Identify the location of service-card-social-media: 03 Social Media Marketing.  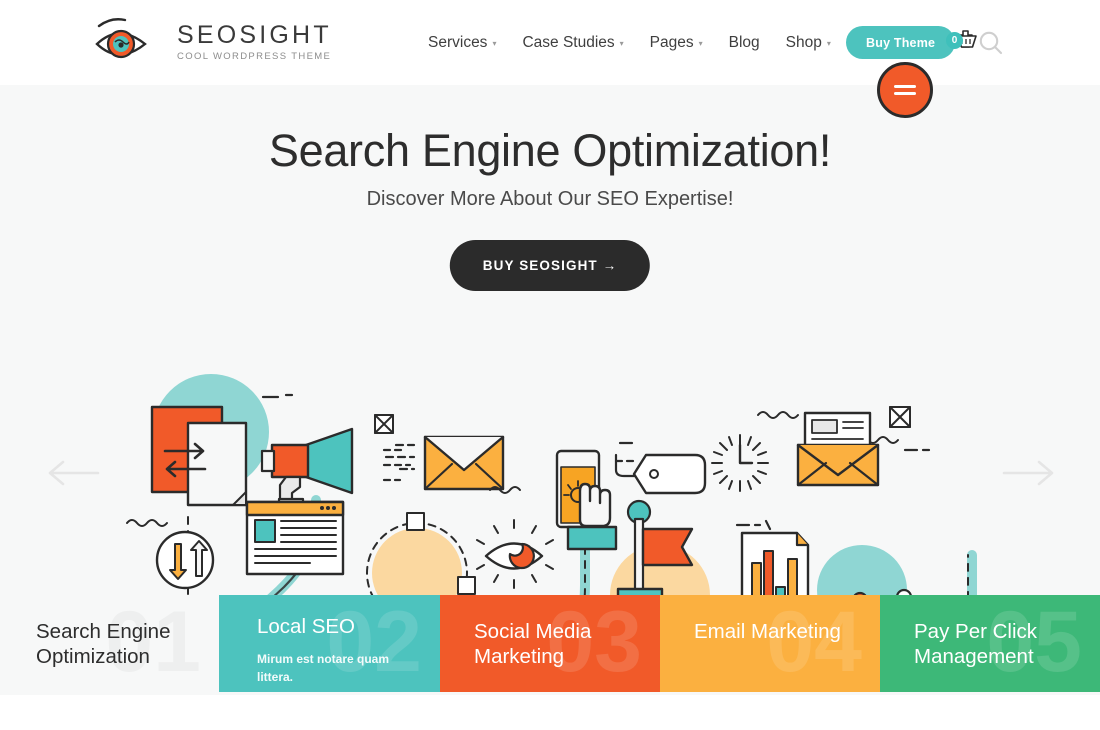
(550, 643).